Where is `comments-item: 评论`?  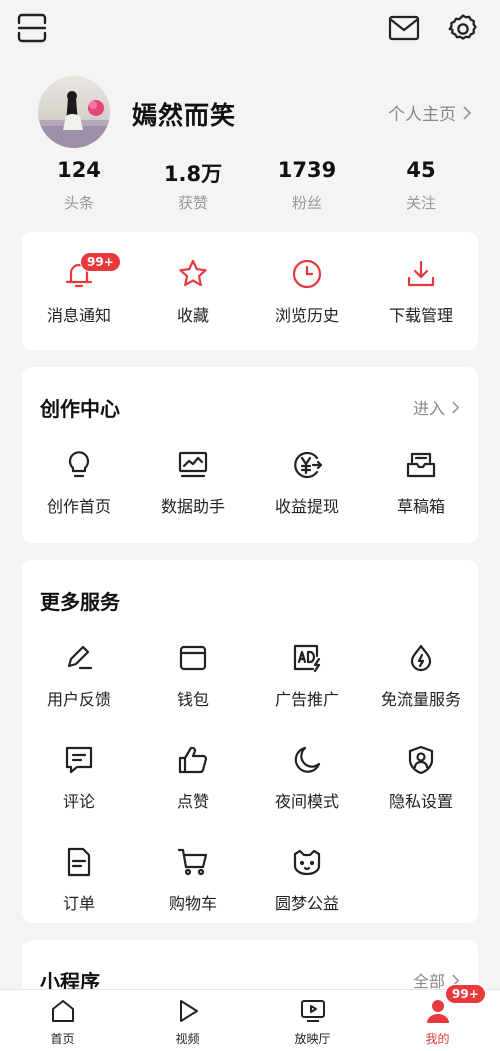
comments-item: 评论 is located at coordinates (79, 795).